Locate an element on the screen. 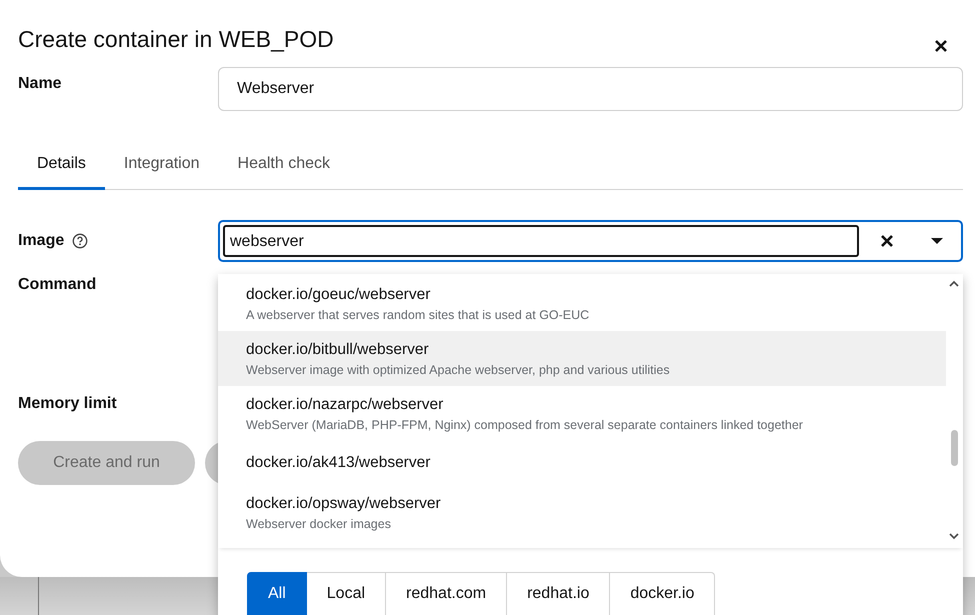 The height and width of the screenshot is (615, 975). field-label: Name is located at coordinates (40, 84).